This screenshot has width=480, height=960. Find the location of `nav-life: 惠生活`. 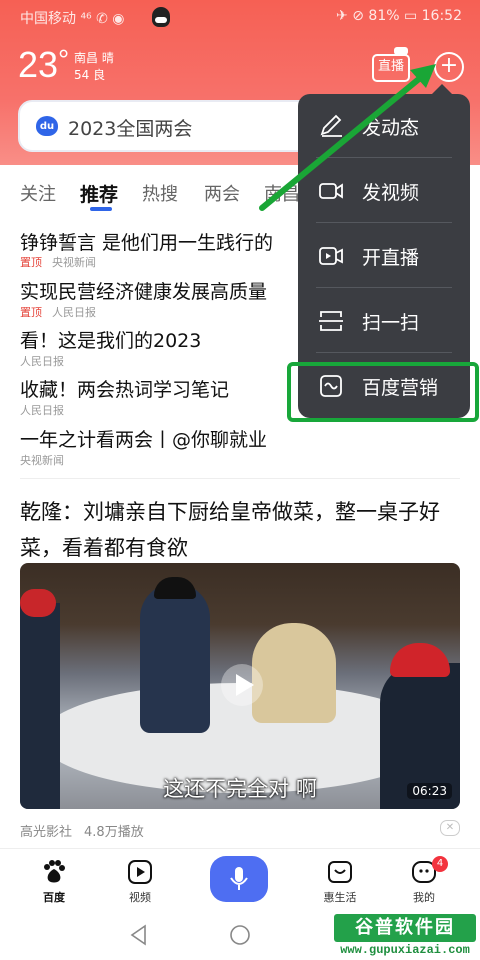

nav-life: 惠生活 is located at coordinates (340, 882).